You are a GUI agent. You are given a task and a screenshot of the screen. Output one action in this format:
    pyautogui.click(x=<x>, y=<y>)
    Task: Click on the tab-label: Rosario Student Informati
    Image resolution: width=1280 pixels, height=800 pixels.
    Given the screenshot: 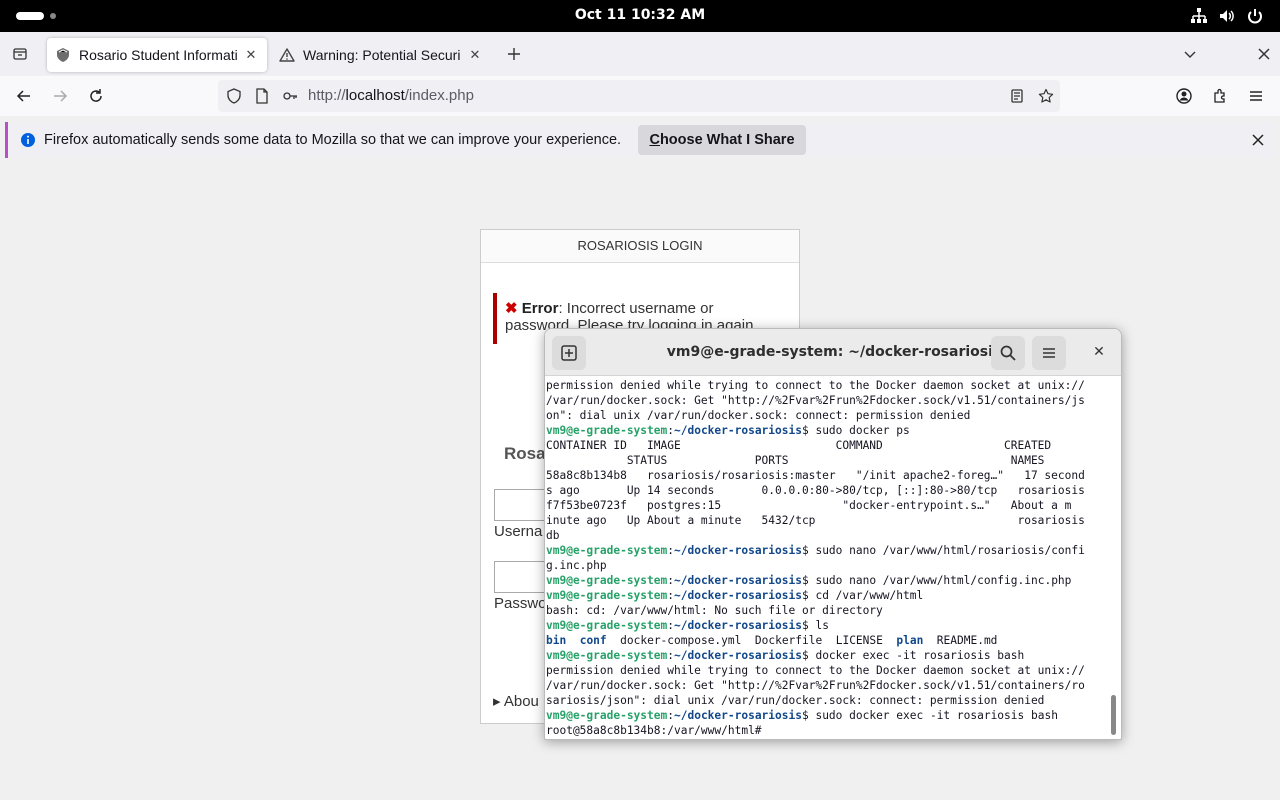 What is the action you would take?
    pyautogui.click(x=158, y=55)
    